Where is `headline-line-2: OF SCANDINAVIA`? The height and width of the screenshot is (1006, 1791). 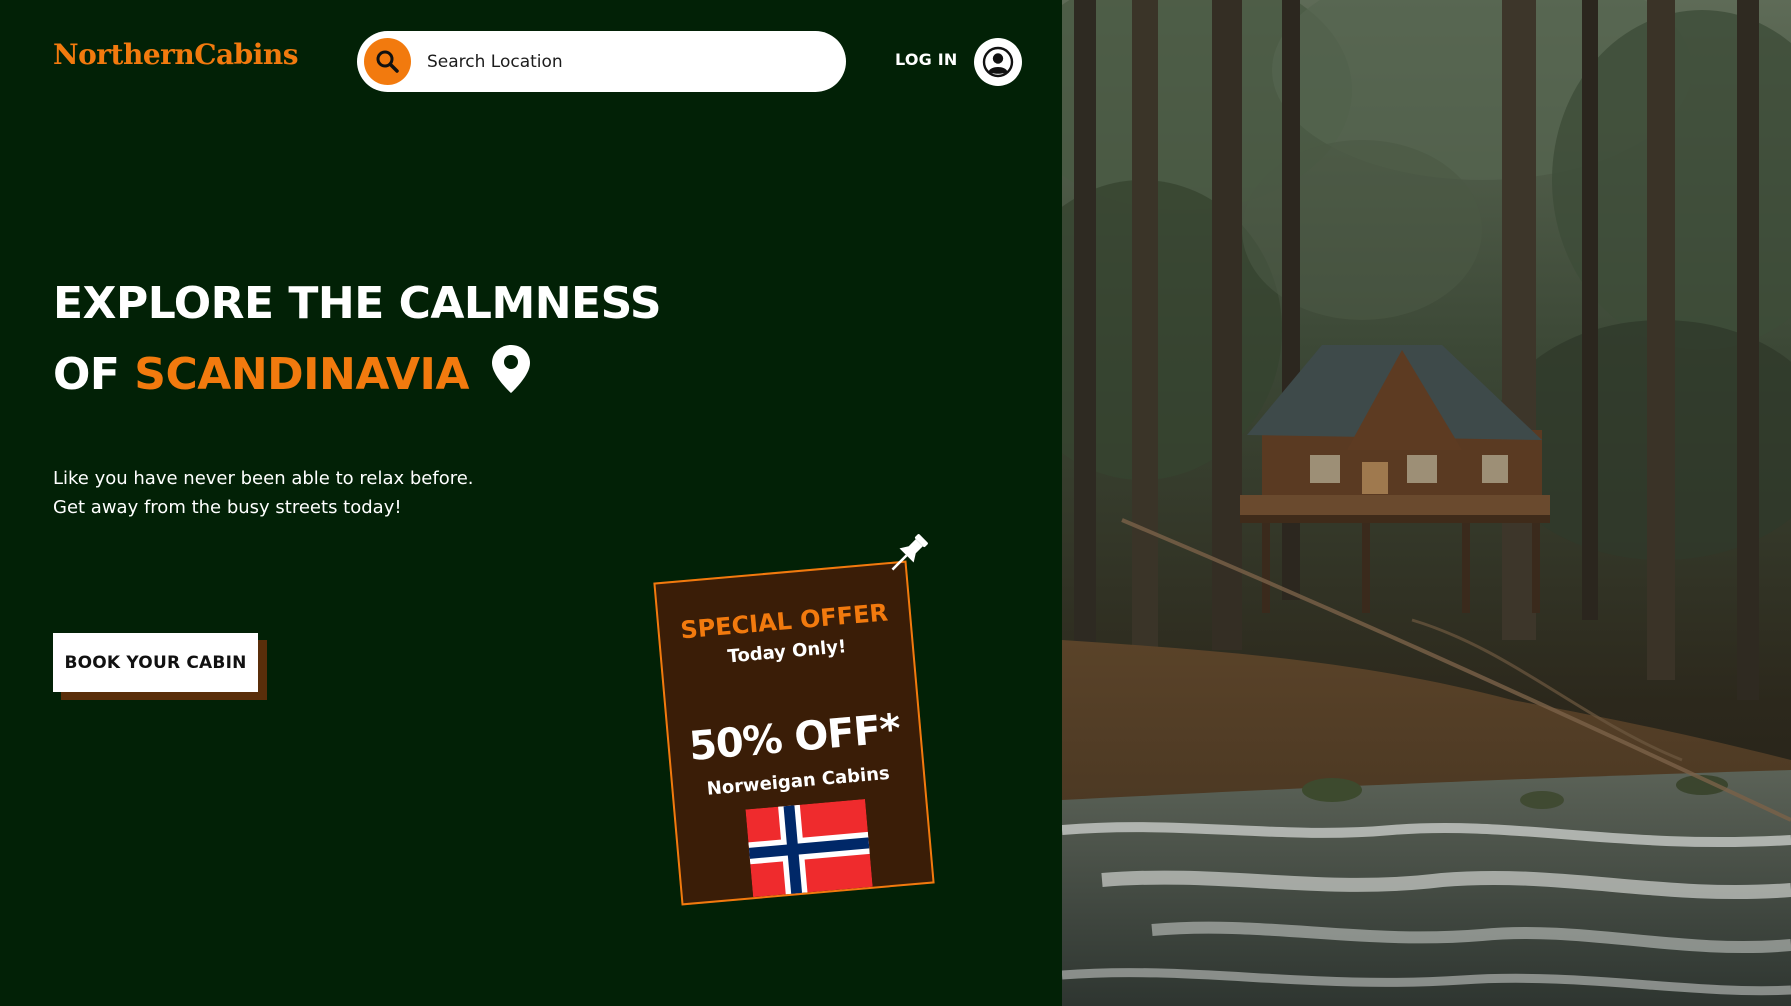
headline-line-2: OF SCANDINAVIA is located at coordinates (357, 374).